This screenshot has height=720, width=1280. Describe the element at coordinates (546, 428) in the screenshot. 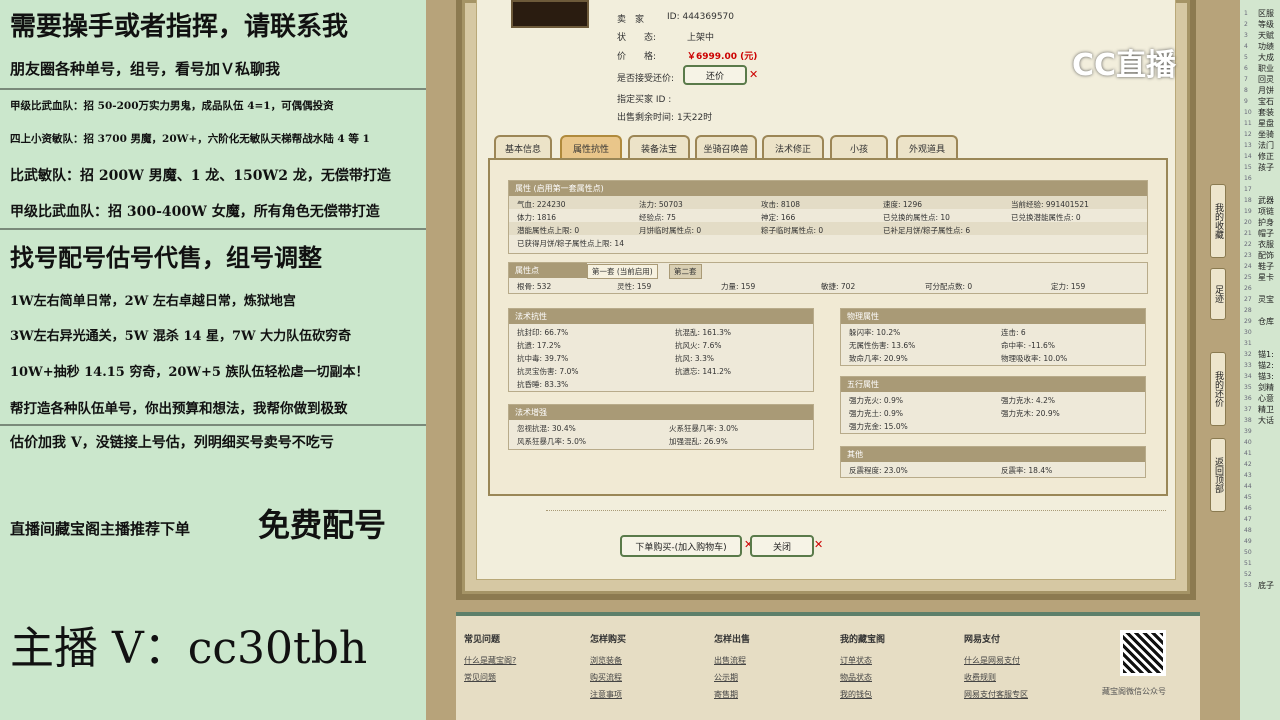

I see `boost-cell: 忽视抗混: 30.4%` at that location.